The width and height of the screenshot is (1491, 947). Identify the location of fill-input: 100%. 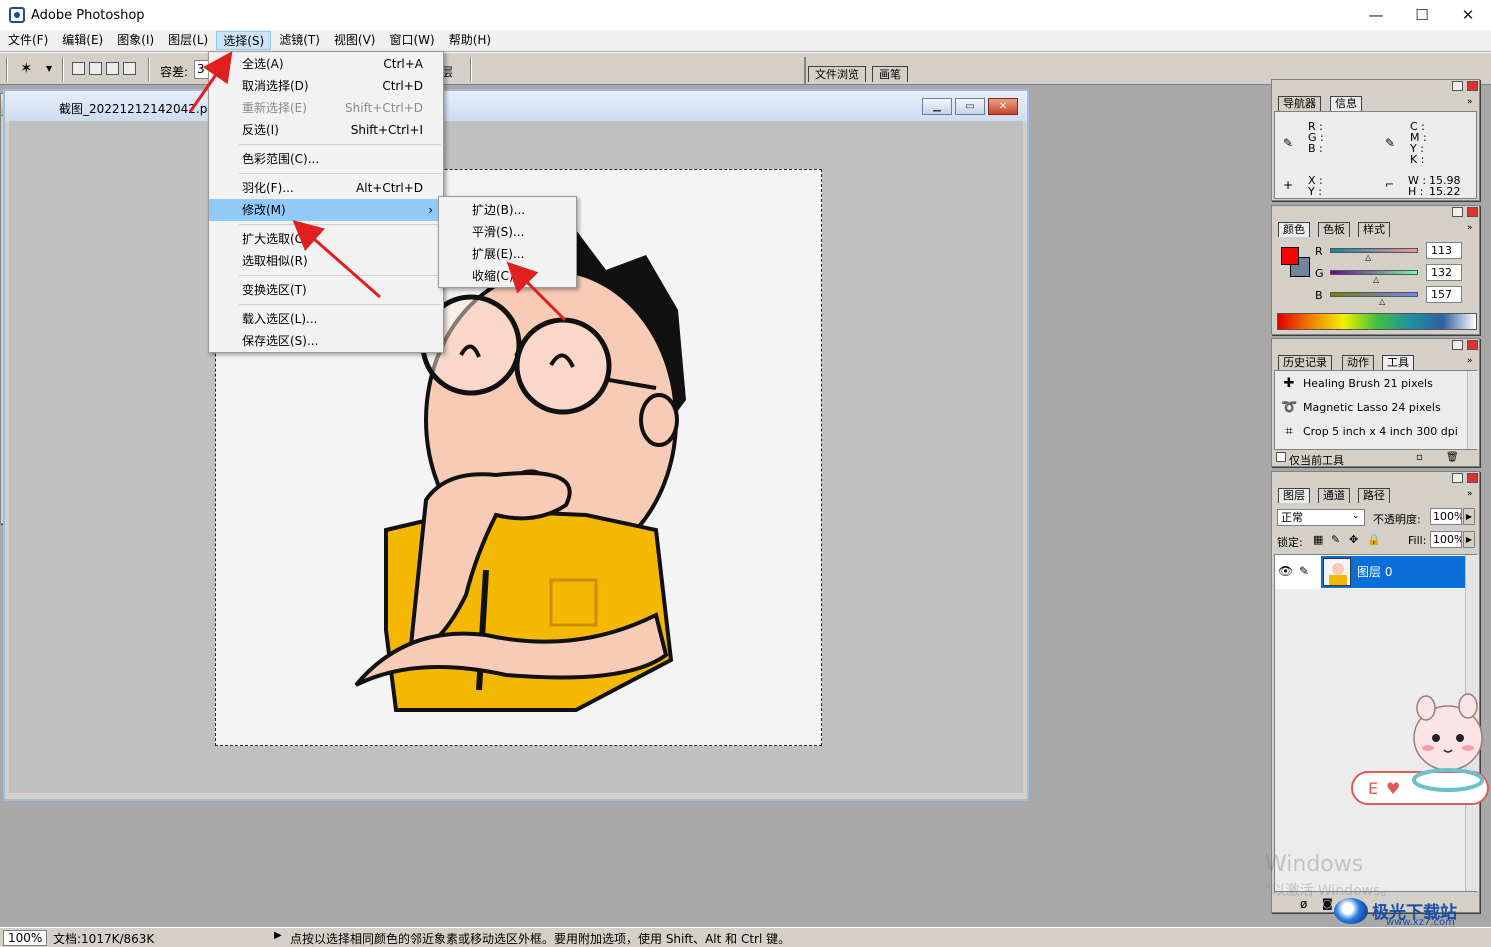
(1446, 539).